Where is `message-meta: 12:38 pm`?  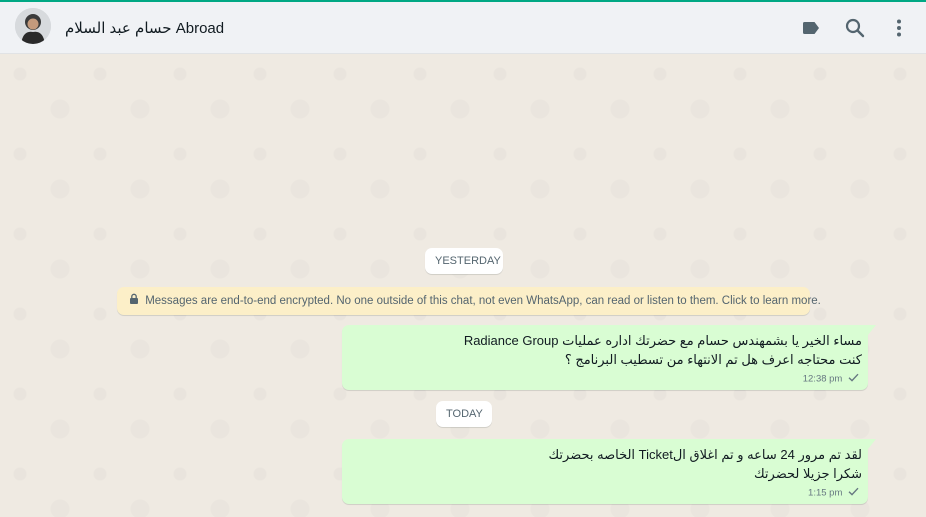 message-meta: 12:38 pm is located at coordinates (831, 379).